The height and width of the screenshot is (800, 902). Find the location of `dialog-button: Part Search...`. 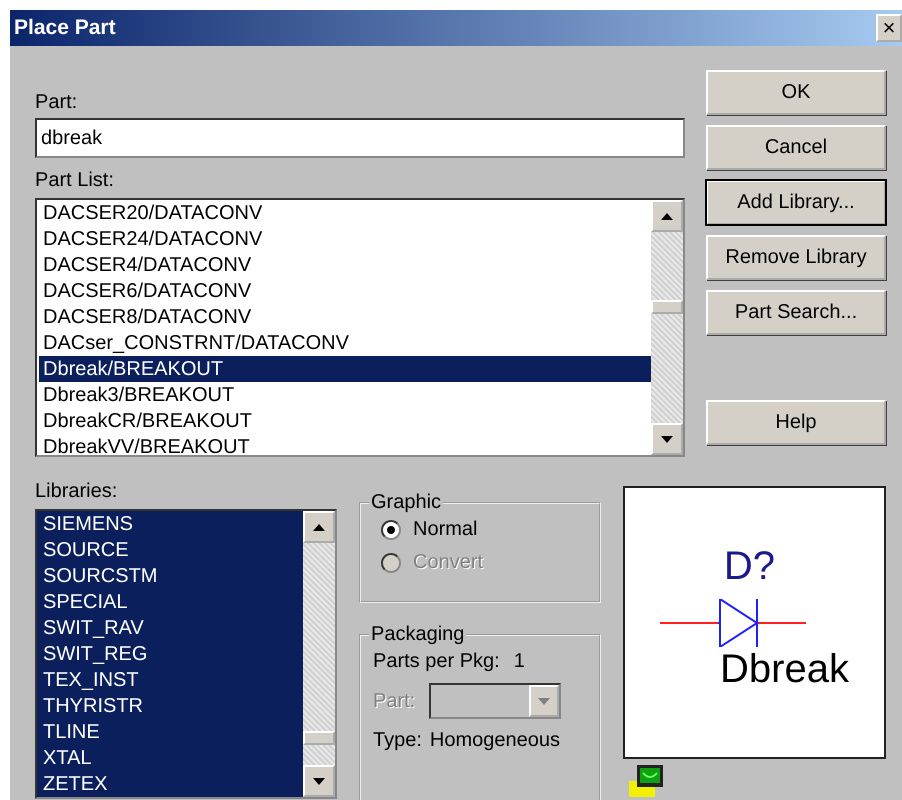

dialog-button: Part Search... is located at coordinates (796, 312).